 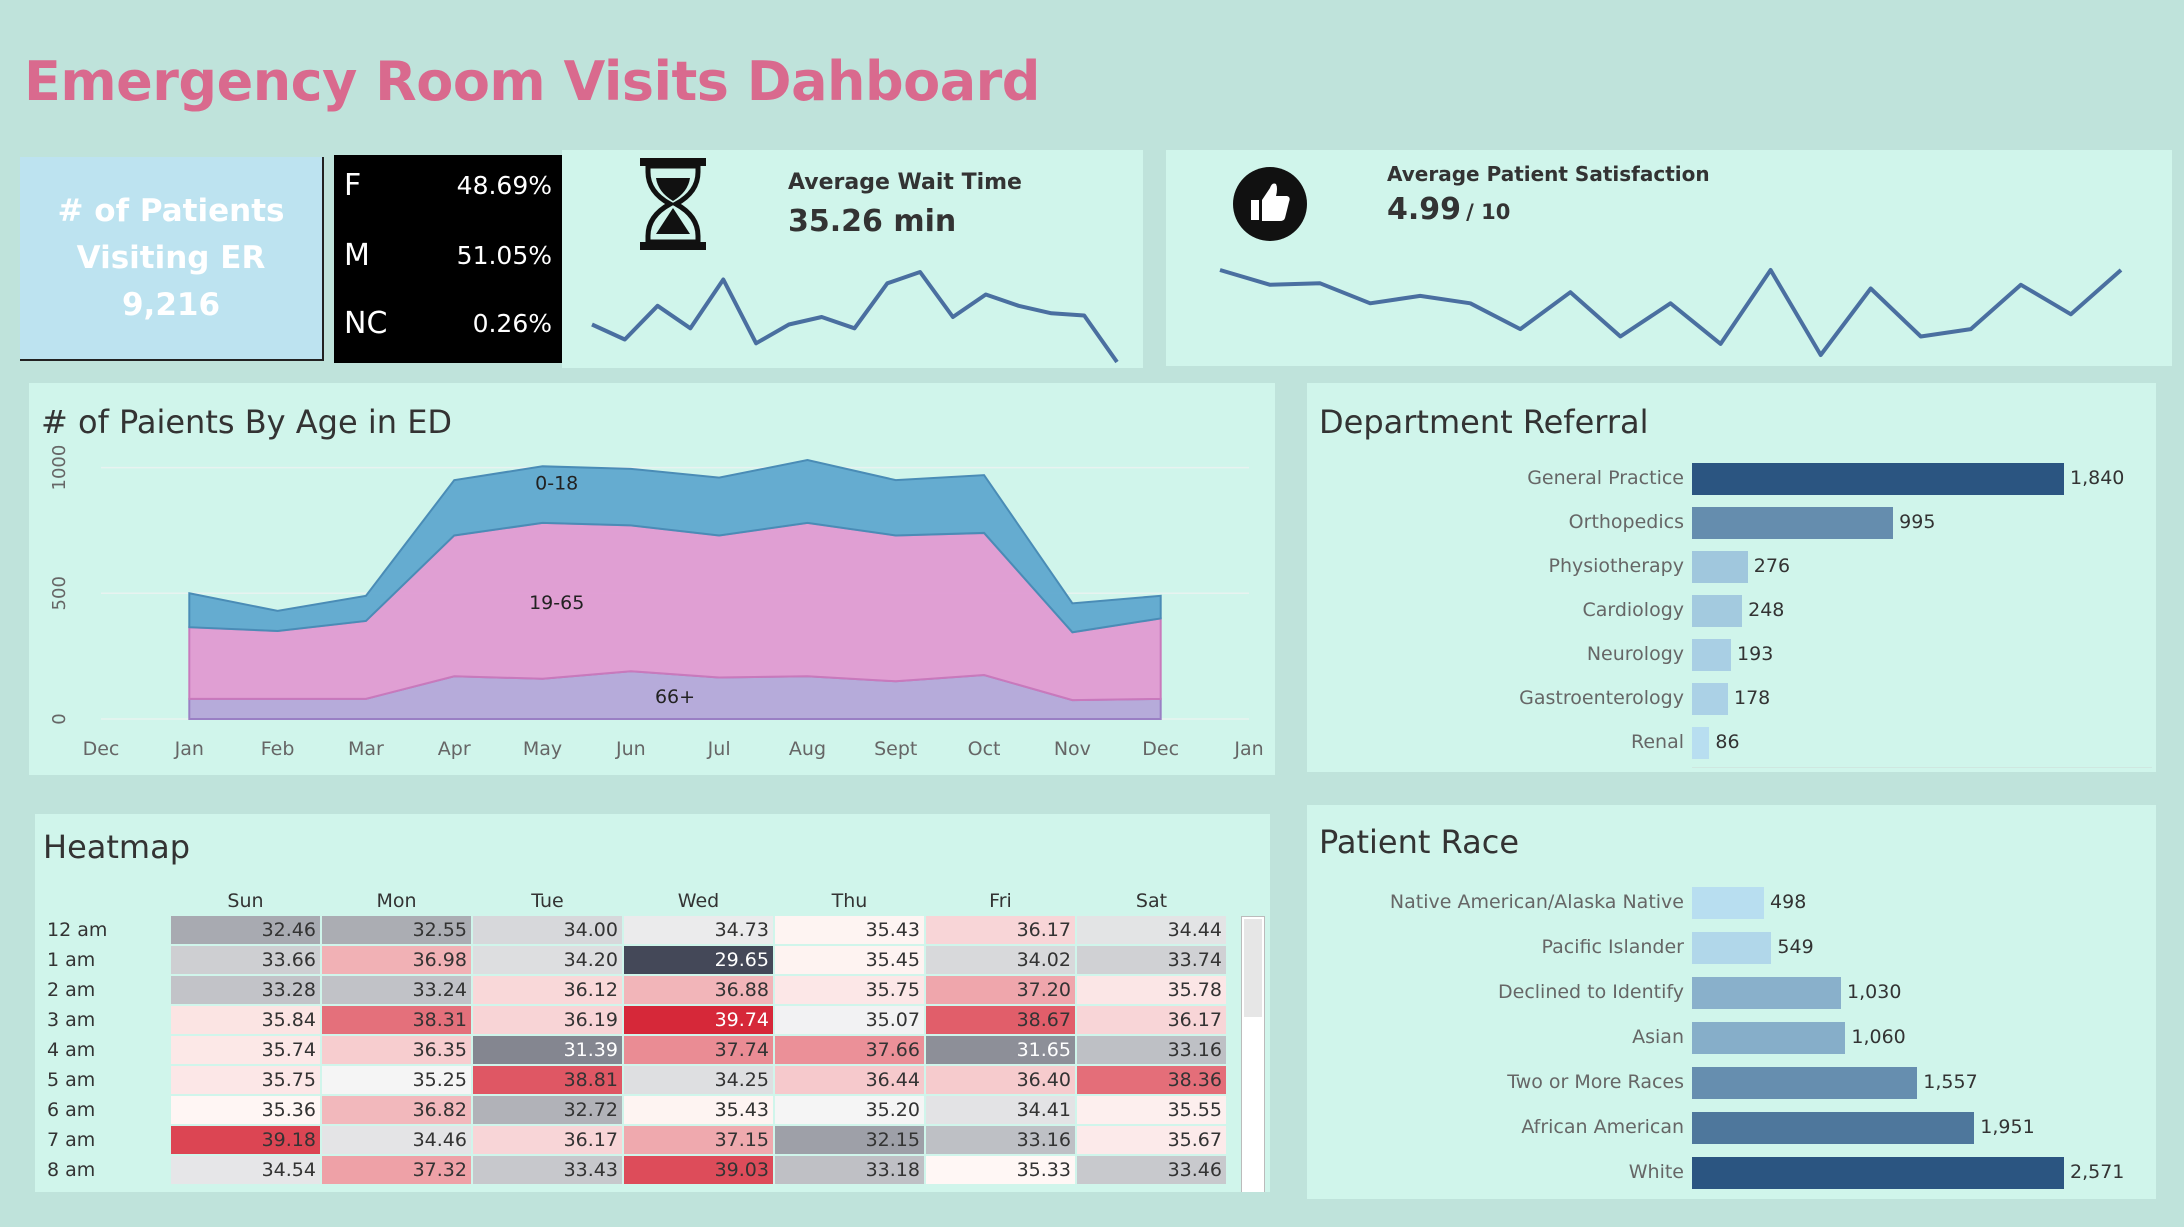 I want to click on heatmap-cell: 39.18, so click(x=245, y=1140).